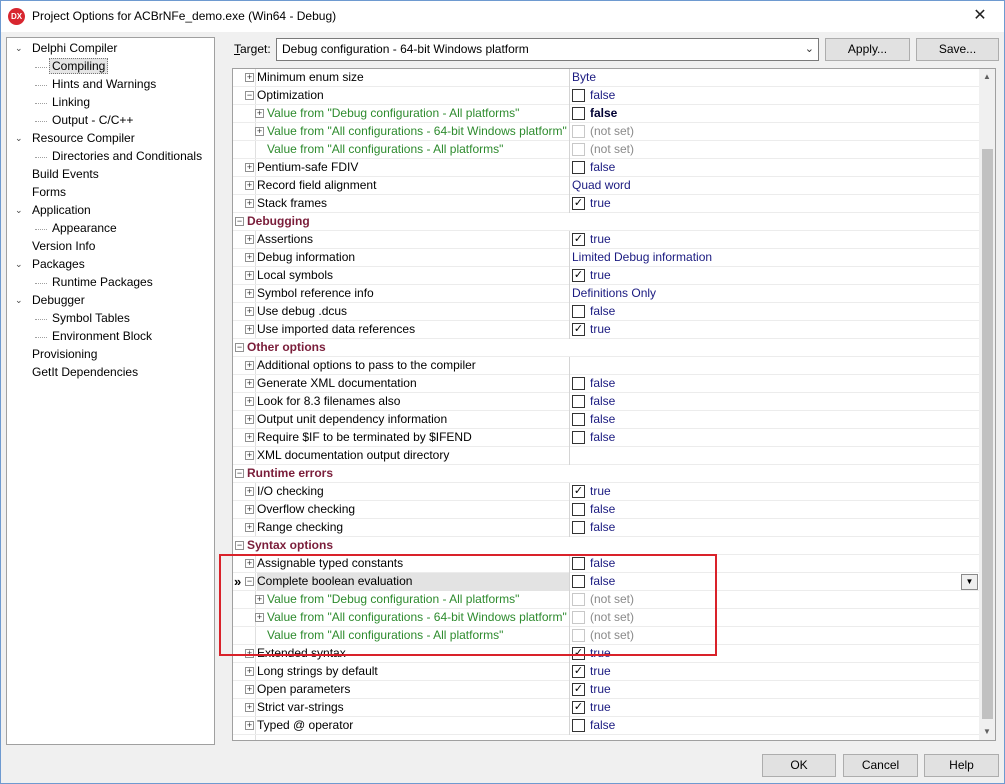  I want to click on grid-category-row: − Runtime errors, so click(606, 474).